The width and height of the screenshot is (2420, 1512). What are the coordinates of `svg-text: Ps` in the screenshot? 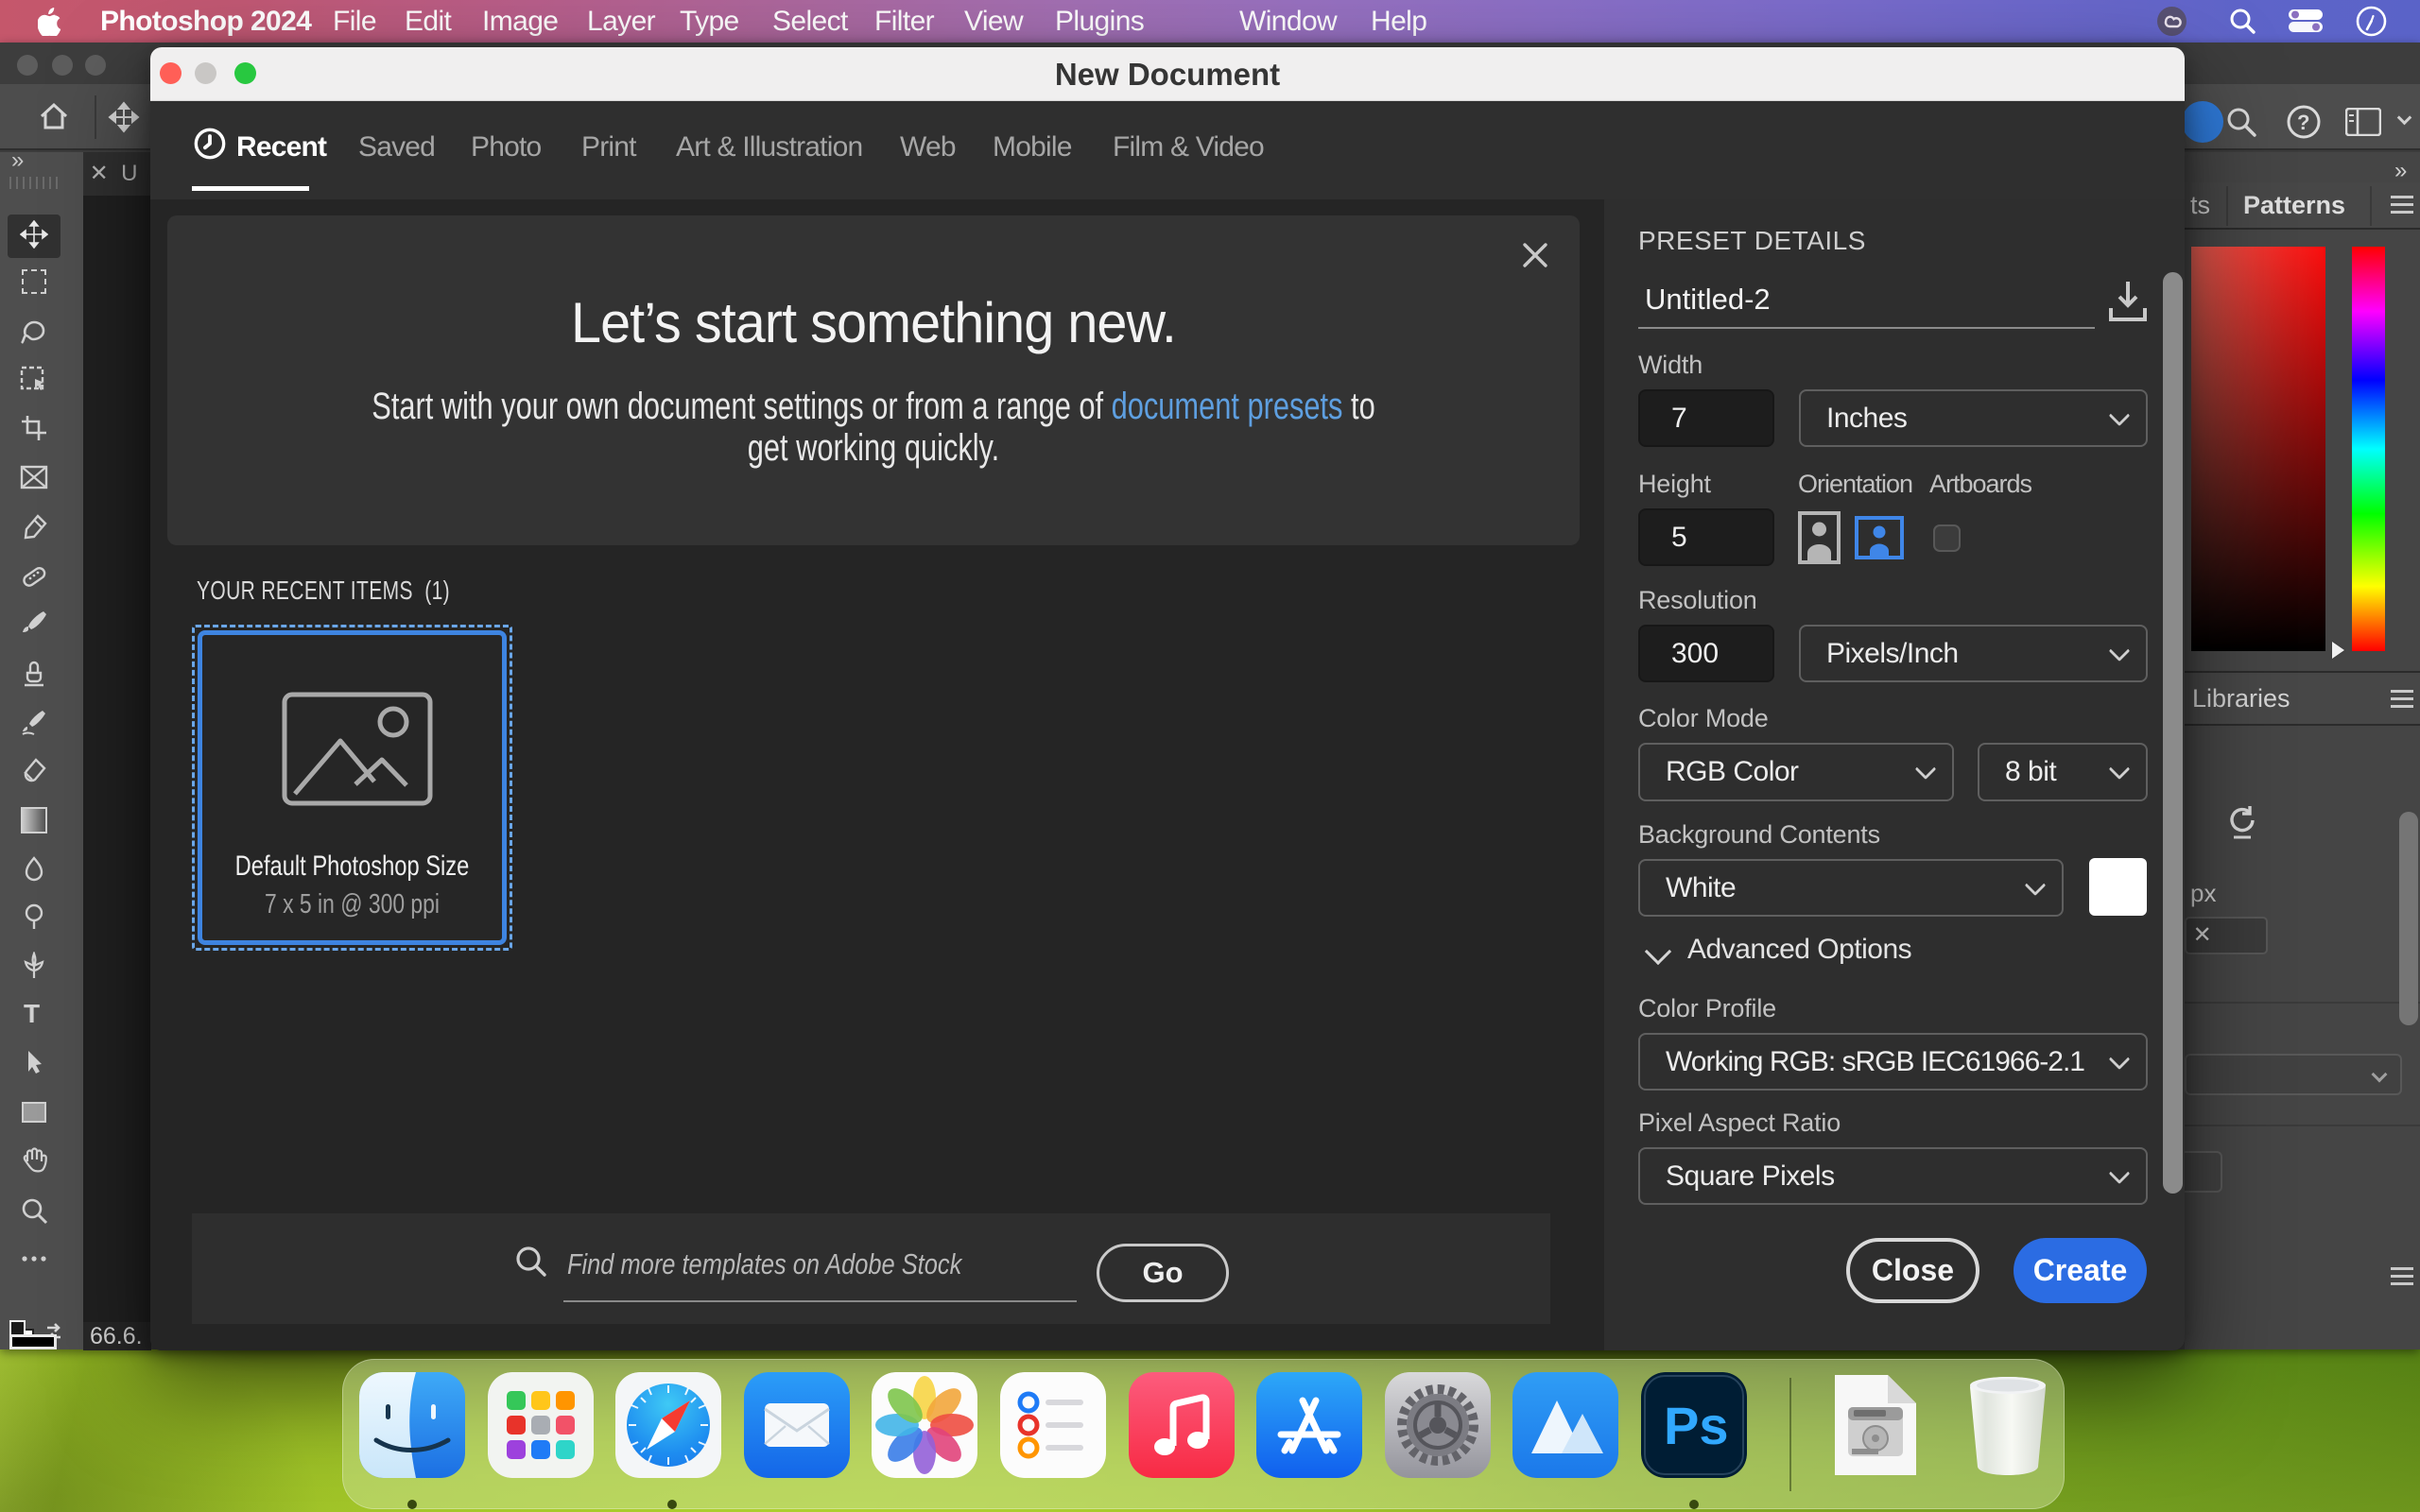 It's located at (1696, 1425).